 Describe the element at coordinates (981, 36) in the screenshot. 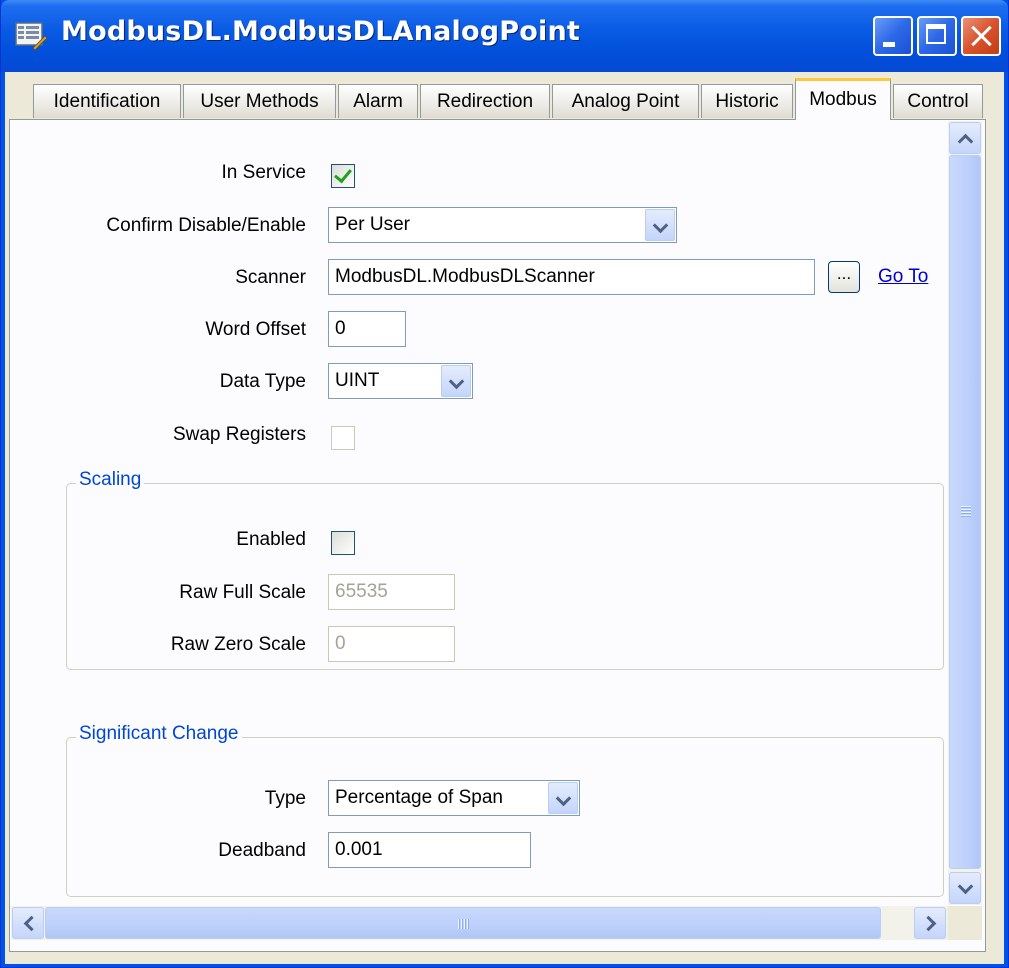

I see `close-button` at that location.